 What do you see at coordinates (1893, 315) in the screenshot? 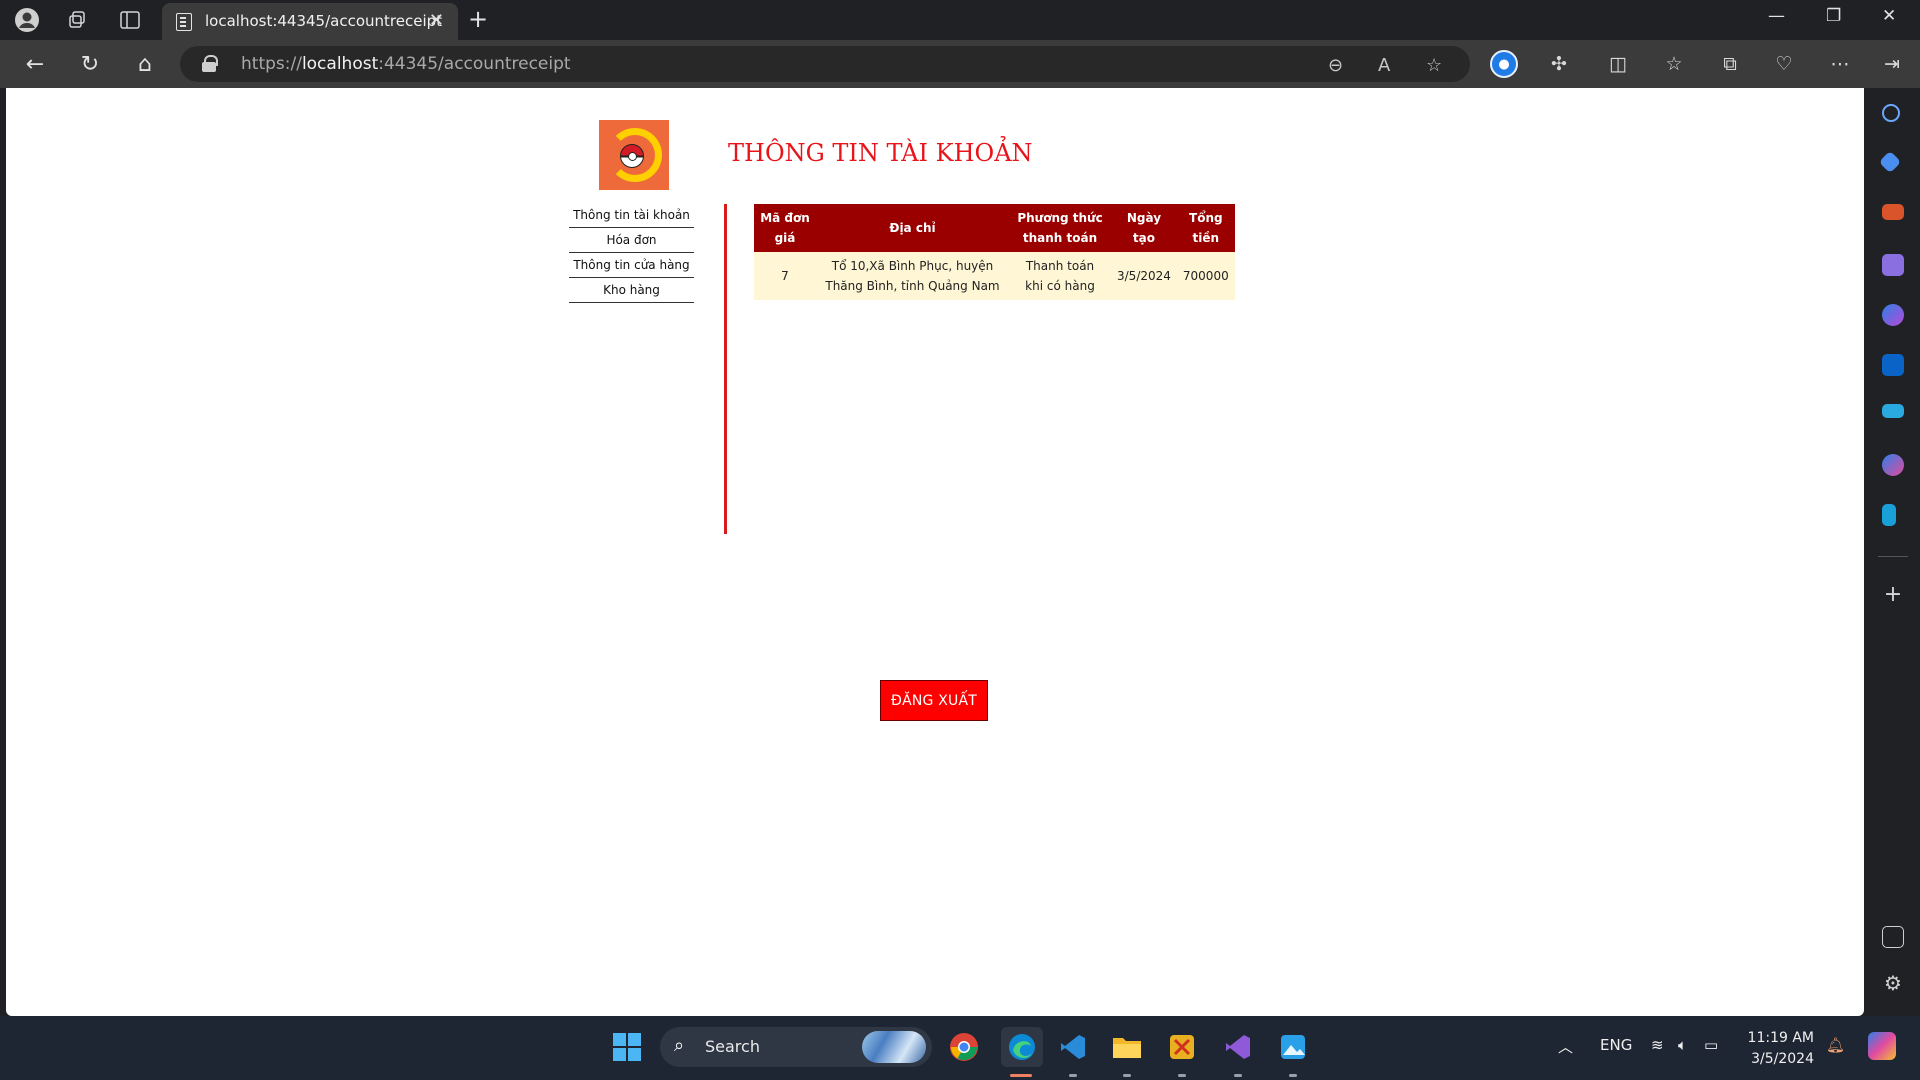
I see `sidebar-copilot-icon` at bounding box center [1893, 315].